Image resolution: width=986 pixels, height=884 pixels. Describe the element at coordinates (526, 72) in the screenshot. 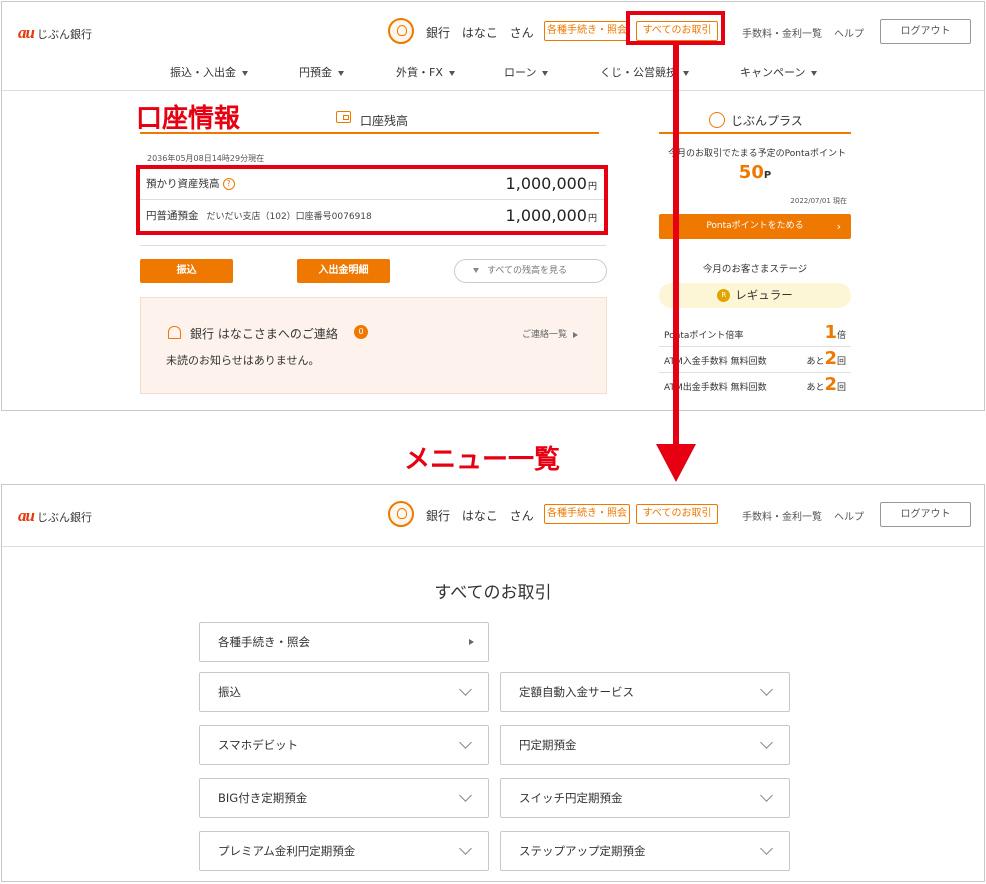

I see `nav-item-loan: ローン` at that location.